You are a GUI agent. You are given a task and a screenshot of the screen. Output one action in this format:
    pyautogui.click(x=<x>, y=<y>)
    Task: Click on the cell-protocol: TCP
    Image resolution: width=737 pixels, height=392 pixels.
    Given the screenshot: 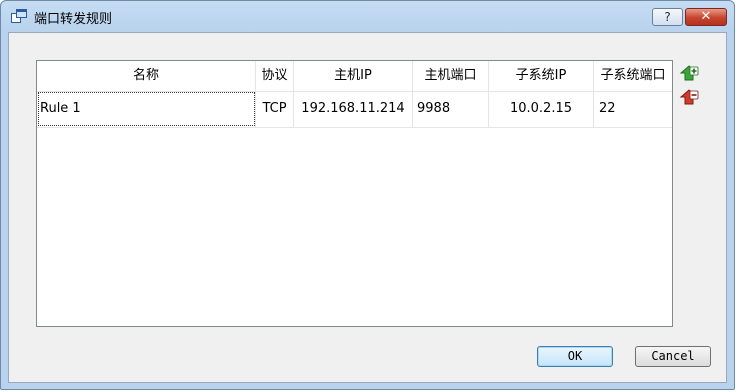 What is the action you would take?
    pyautogui.click(x=275, y=109)
    